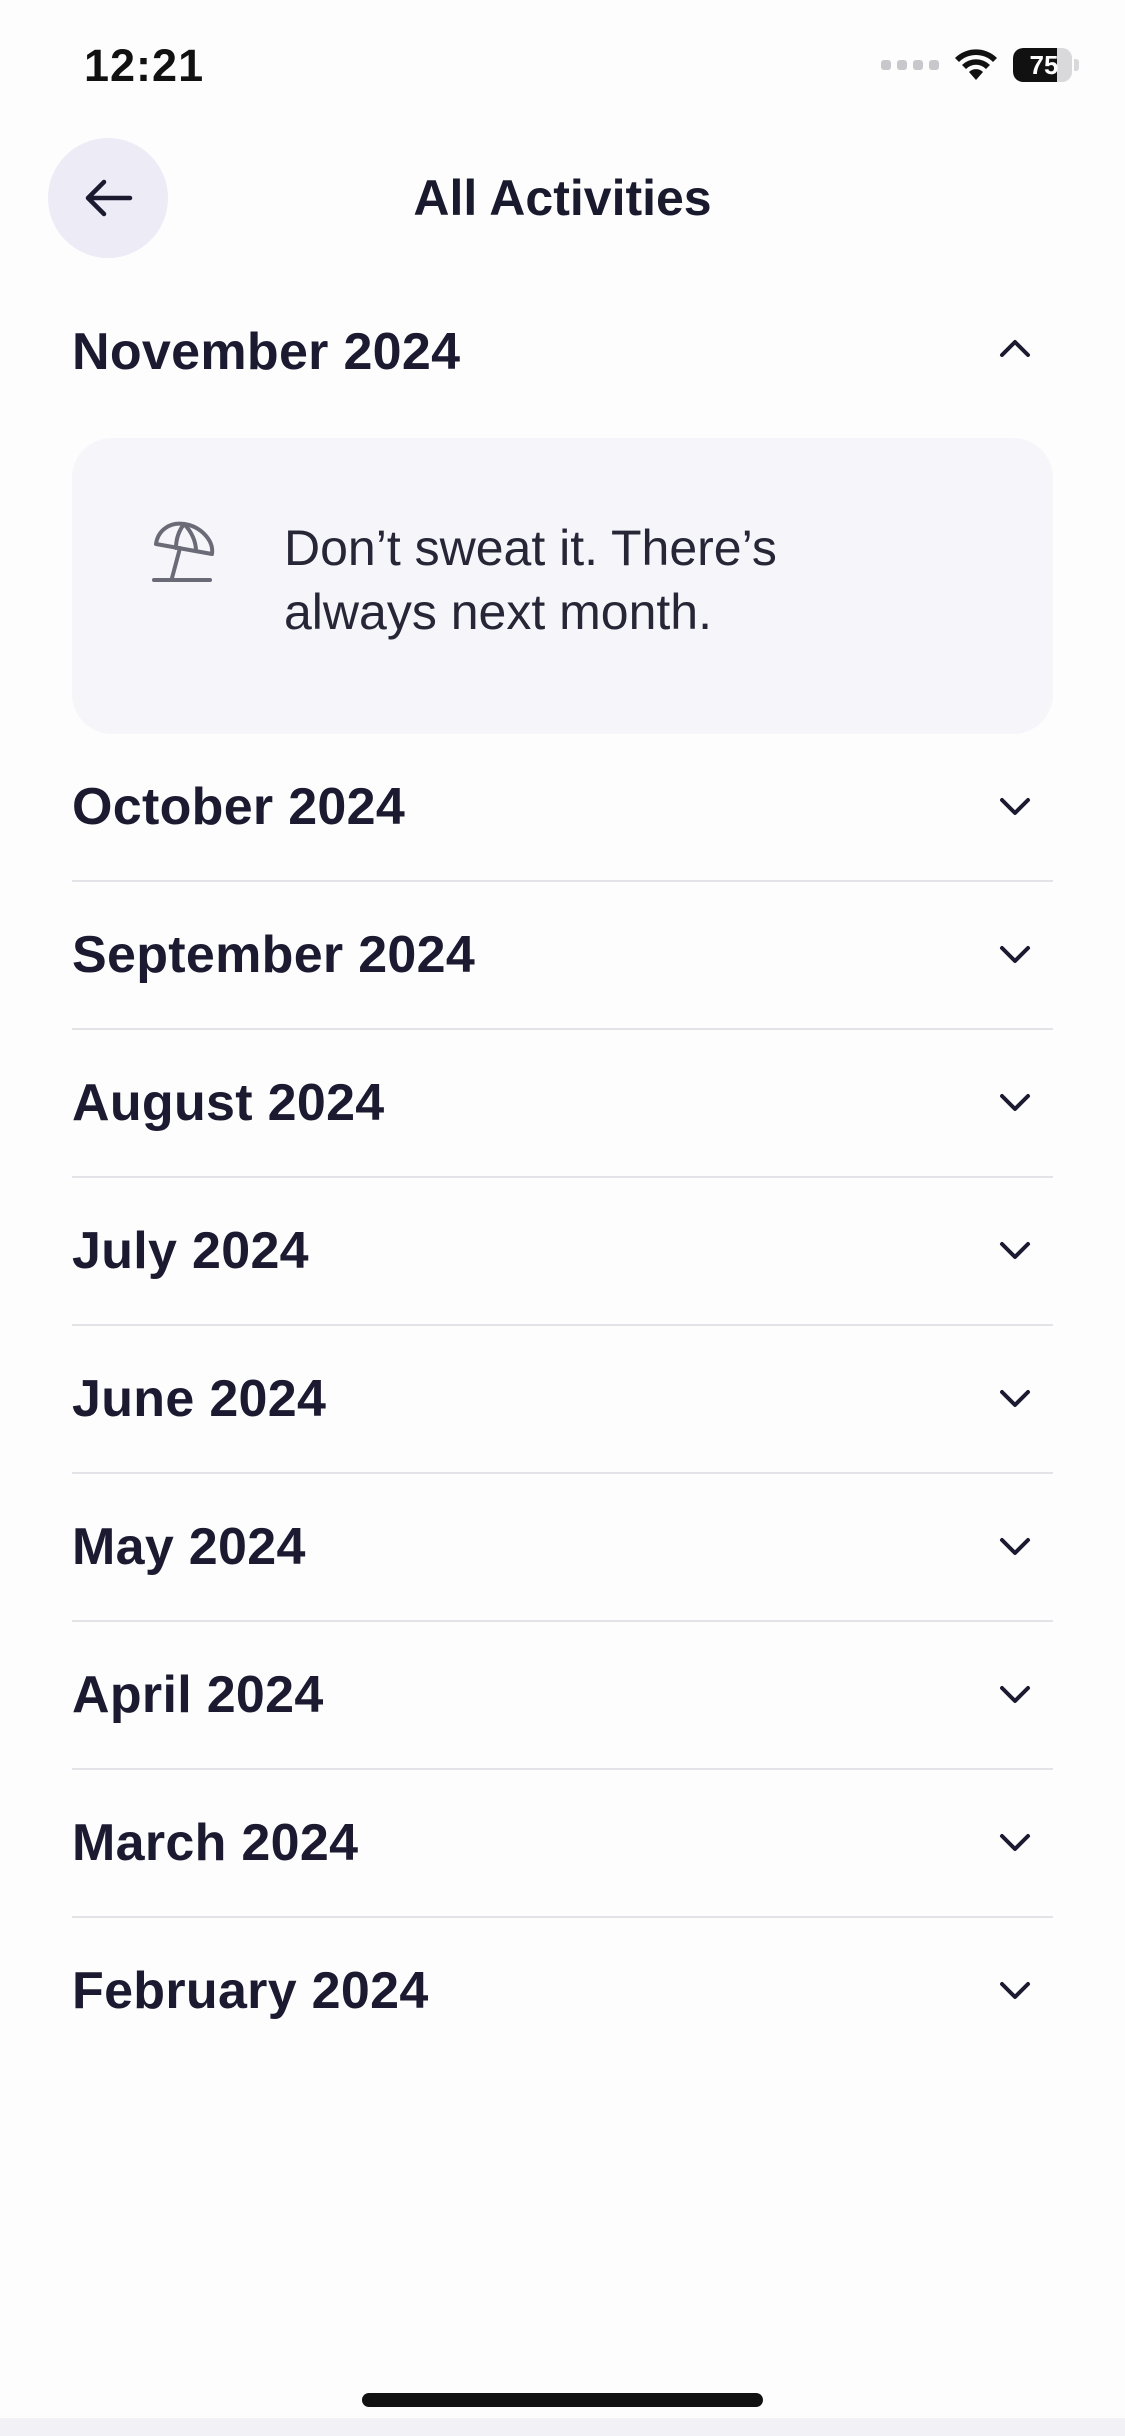 The width and height of the screenshot is (1125, 2436). I want to click on month-header-august-2024: August 2024, so click(562, 1103).